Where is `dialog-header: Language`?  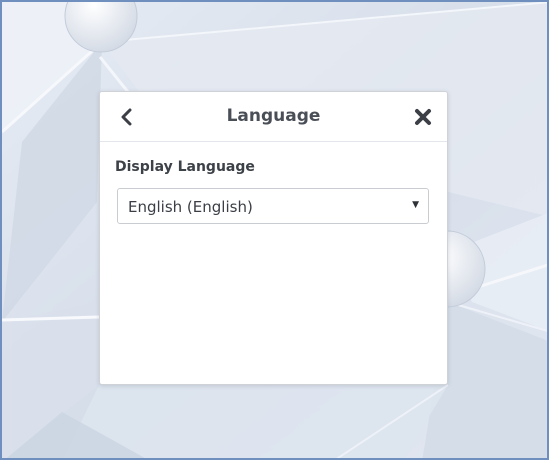
dialog-header: Language is located at coordinates (273, 117).